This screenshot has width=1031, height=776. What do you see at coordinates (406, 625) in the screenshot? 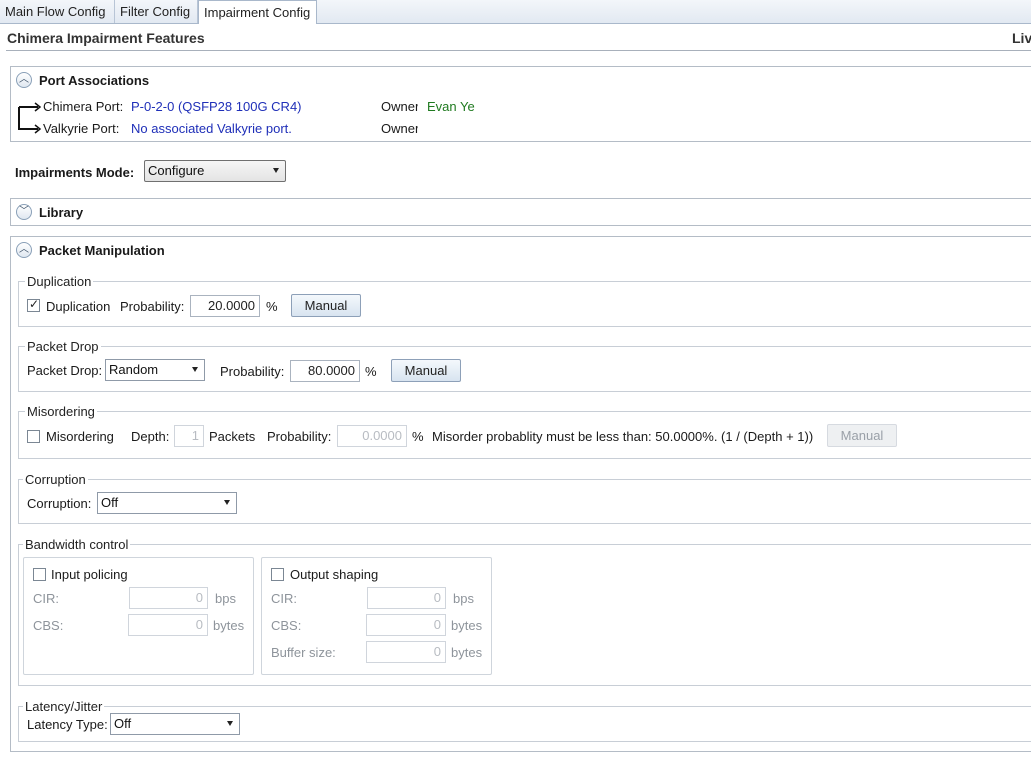
I see `output-shaping-cbs-input: 0` at bounding box center [406, 625].